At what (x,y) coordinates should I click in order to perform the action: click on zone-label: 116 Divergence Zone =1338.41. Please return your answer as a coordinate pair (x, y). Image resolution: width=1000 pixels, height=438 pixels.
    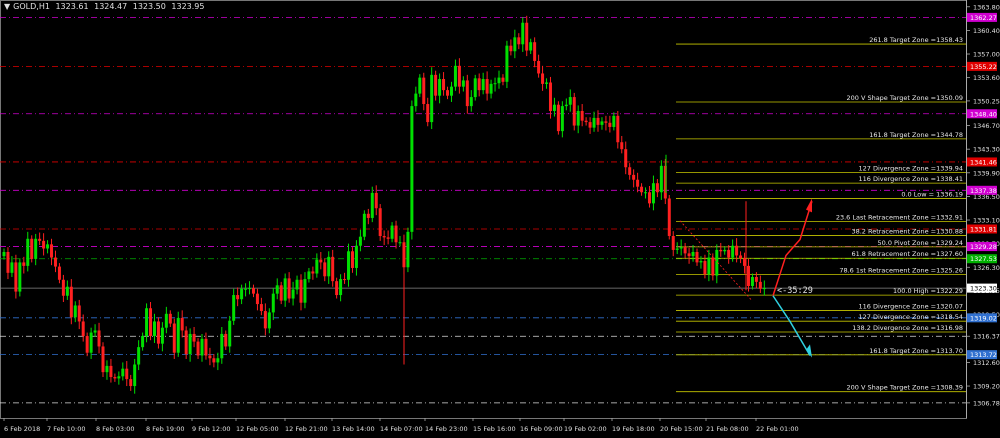
    Looking at the image, I should click on (910, 179).